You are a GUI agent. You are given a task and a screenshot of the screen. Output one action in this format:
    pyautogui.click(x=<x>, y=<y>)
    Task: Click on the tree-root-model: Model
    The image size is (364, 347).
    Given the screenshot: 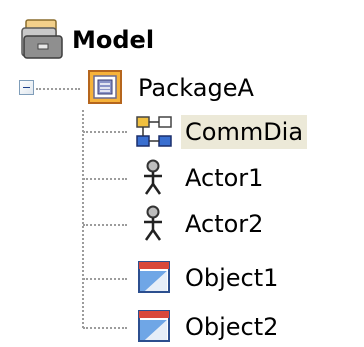 What is the action you would take?
    pyautogui.click(x=89, y=40)
    